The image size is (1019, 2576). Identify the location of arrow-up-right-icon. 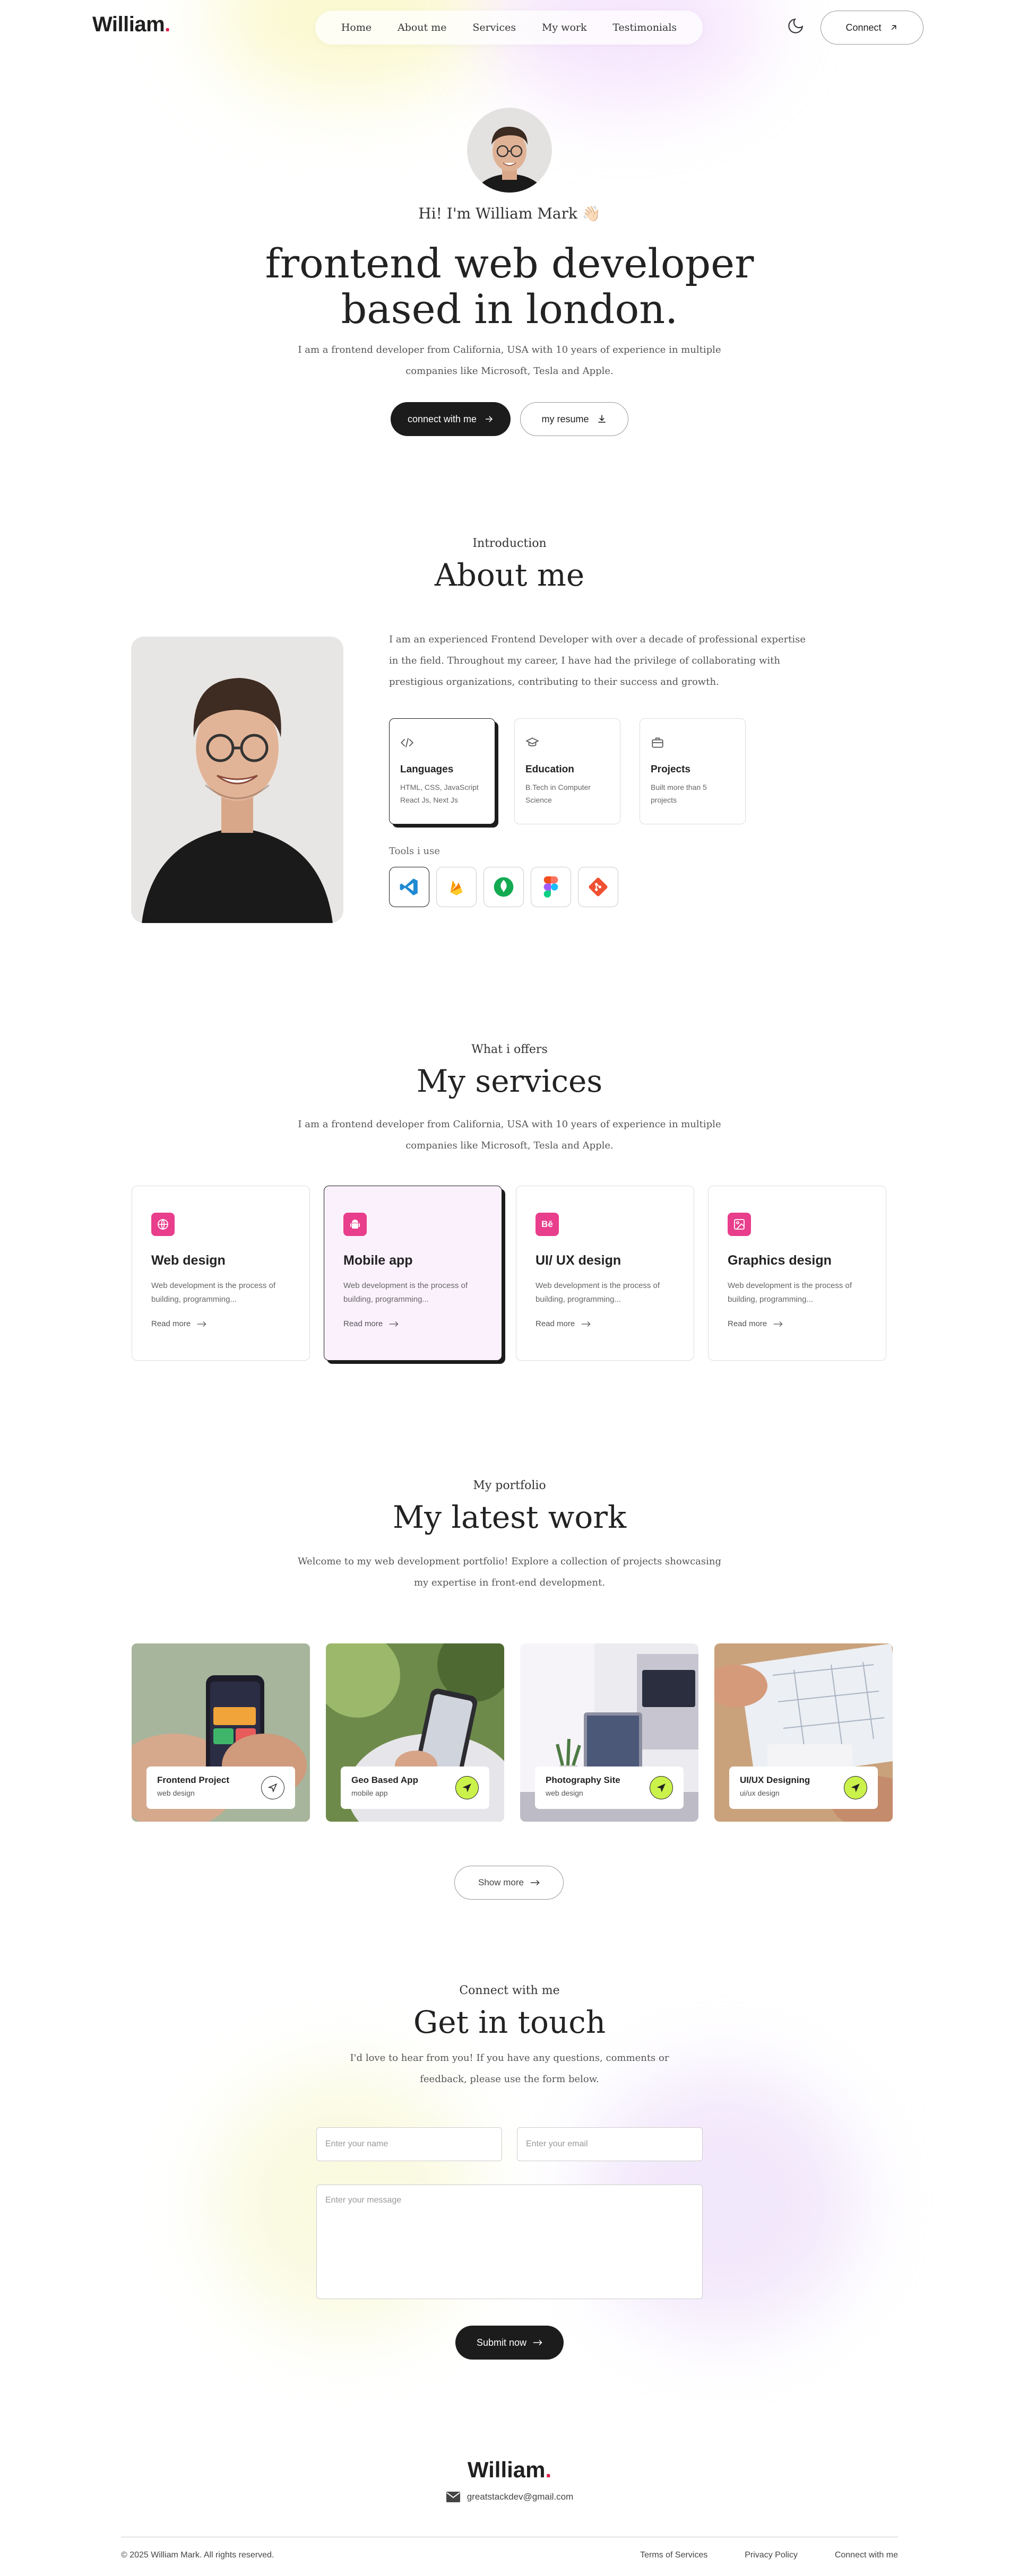
(894, 28).